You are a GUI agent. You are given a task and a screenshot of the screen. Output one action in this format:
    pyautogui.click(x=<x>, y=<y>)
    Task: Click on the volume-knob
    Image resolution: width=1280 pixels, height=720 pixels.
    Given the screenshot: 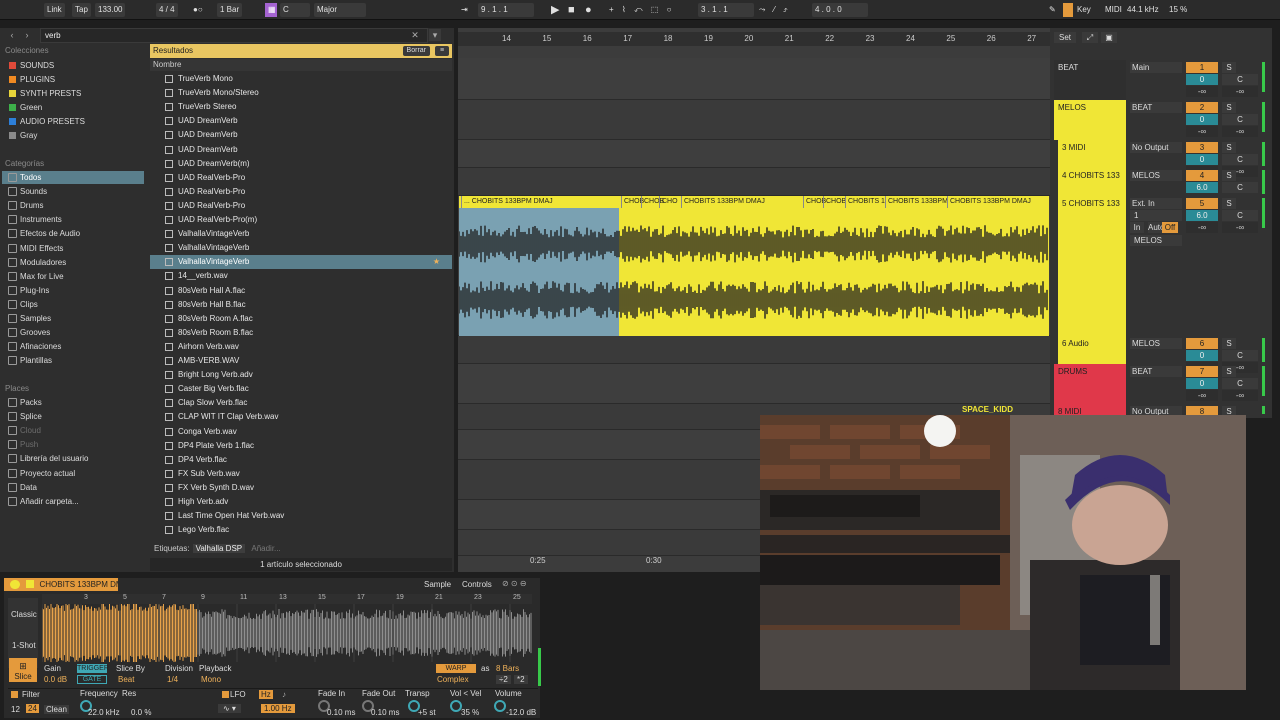 What is the action you would take?
    pyautogui.click(x=500, y=706)
    